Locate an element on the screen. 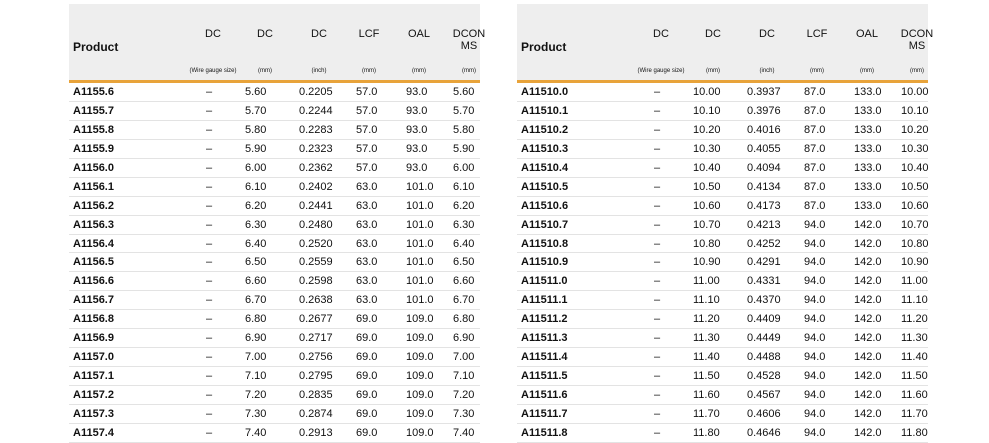 This screenshot has height=443, width=989. dc-inch-cell: 0.4291 is located at coordinates (764, 262).